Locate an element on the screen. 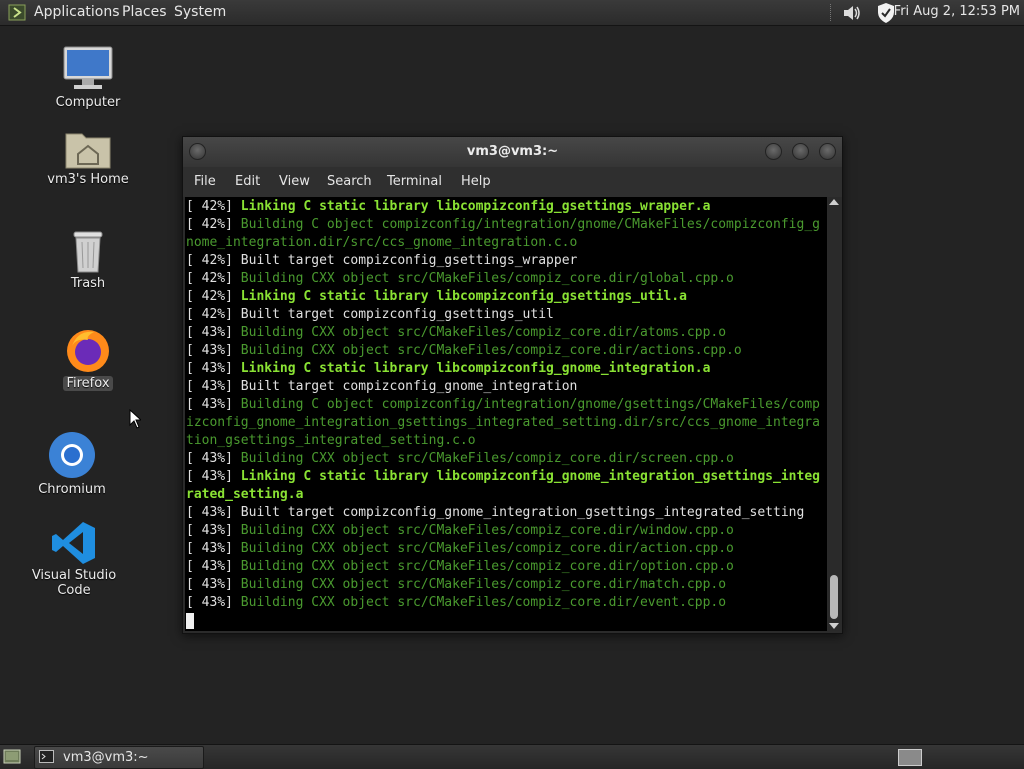 This screenshot has width=1024, height=769. clock: Fri Aug 2, 12:53 PM is located at coordinates (957, 12).